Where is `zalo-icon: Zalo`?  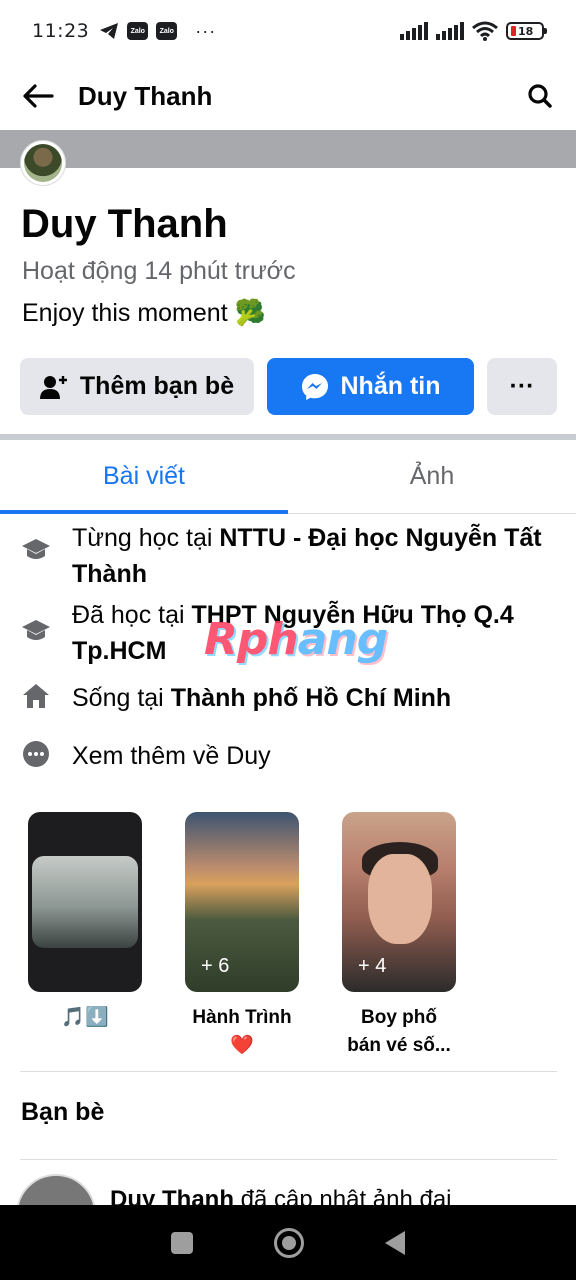 zalo-icon: Zalo is located at coordinates (138, 31).